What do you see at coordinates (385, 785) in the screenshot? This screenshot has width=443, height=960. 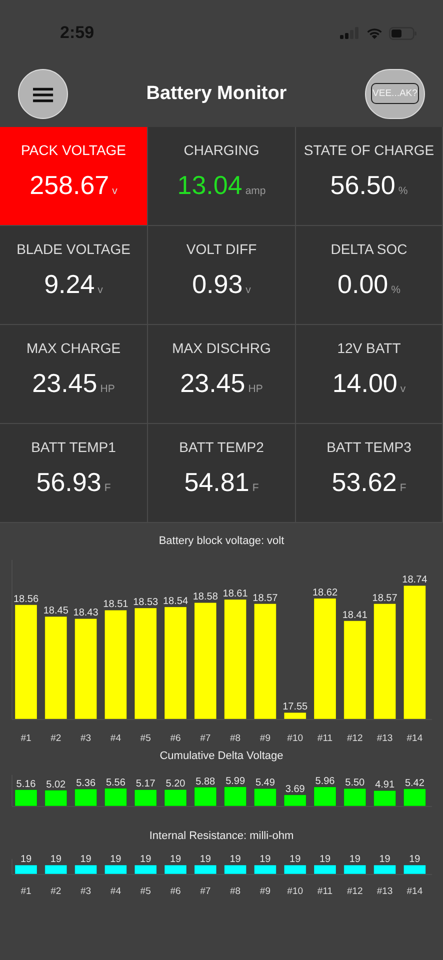 I see `bar-value-label: 4.91` at bounding box center [385, 785].